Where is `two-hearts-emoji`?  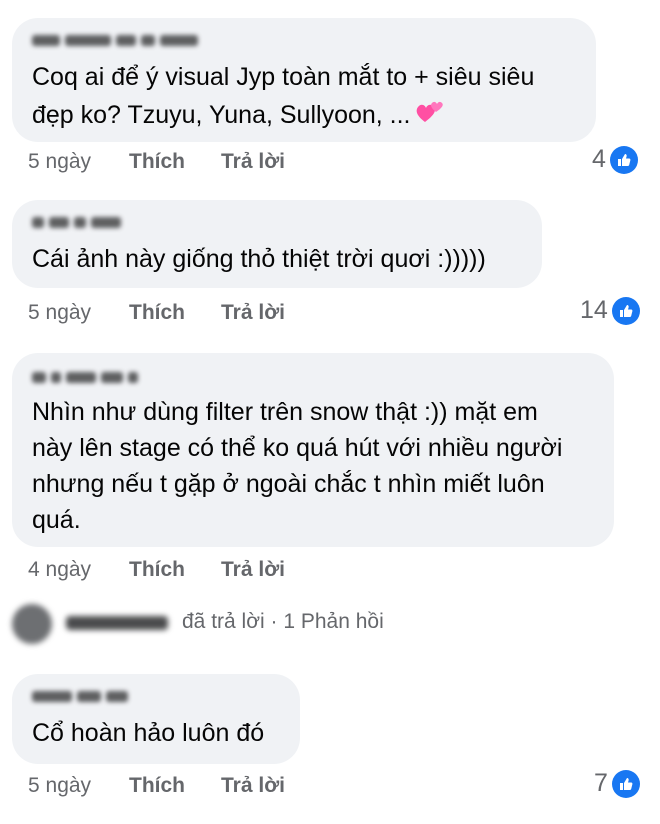
two-hearts-emoji is located at coordinates (430, 116).